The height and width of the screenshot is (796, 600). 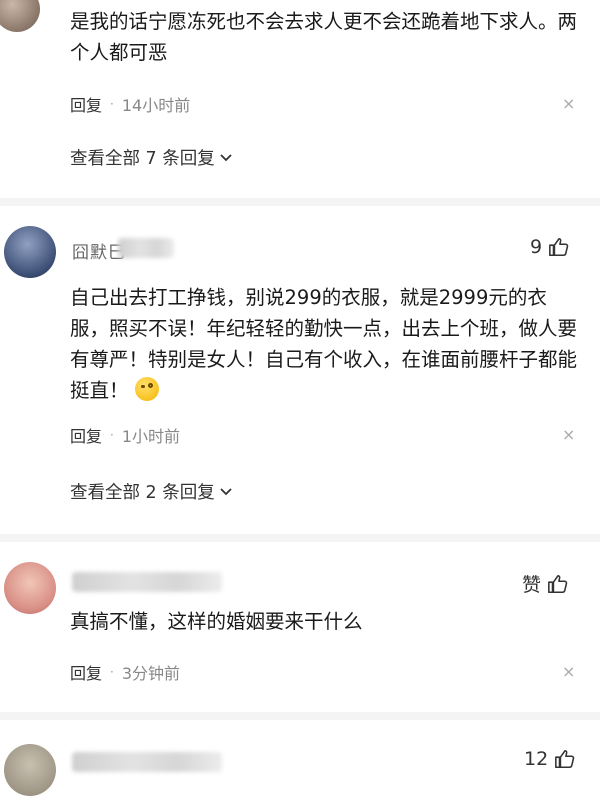 What do you see at coordinates (151, 673) in the screenshot?
I see `comment-time: 3分钟前` at bounding box center [151, 673].